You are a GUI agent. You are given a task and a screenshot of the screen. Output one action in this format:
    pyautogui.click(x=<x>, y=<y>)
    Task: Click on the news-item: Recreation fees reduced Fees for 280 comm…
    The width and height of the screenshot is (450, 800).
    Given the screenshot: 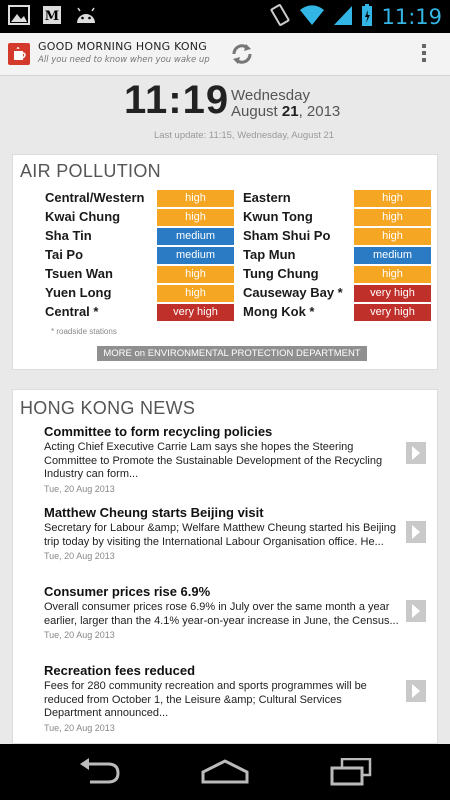 What is the action you would take?
    pyautogui.click(x=222, y=698)
    